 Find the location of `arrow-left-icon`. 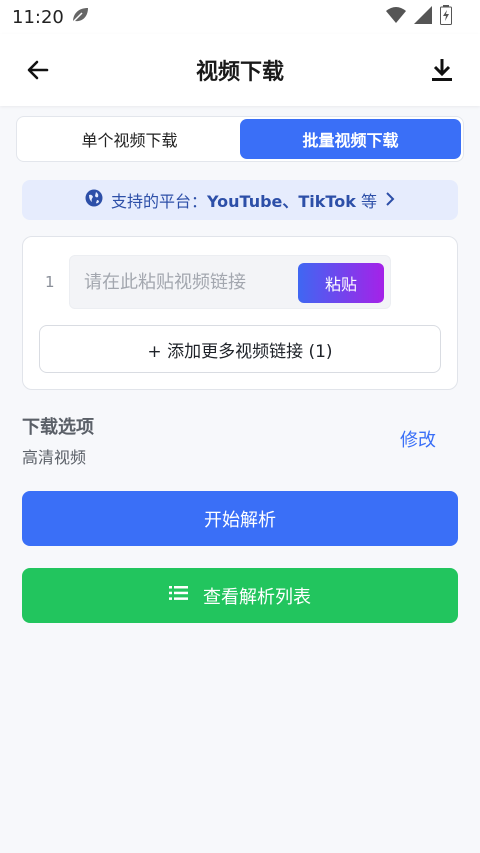

arrow-left-icon is located at coordinates (38, 70).